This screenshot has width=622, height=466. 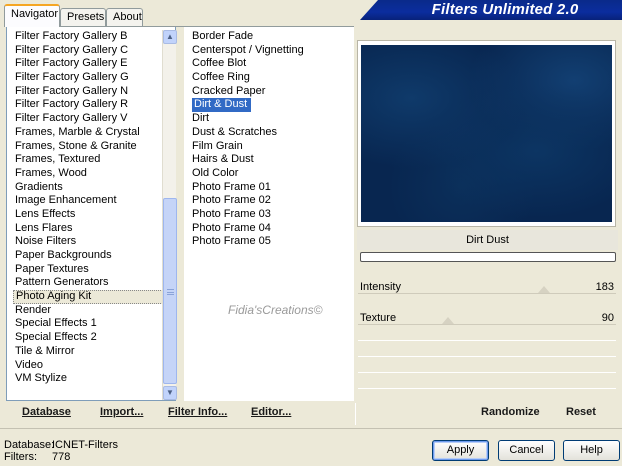 What do you see at coordinates (270, 147) in the screenshot?
I see `filter-item: Film Grain` at bounding box center [270, 147].